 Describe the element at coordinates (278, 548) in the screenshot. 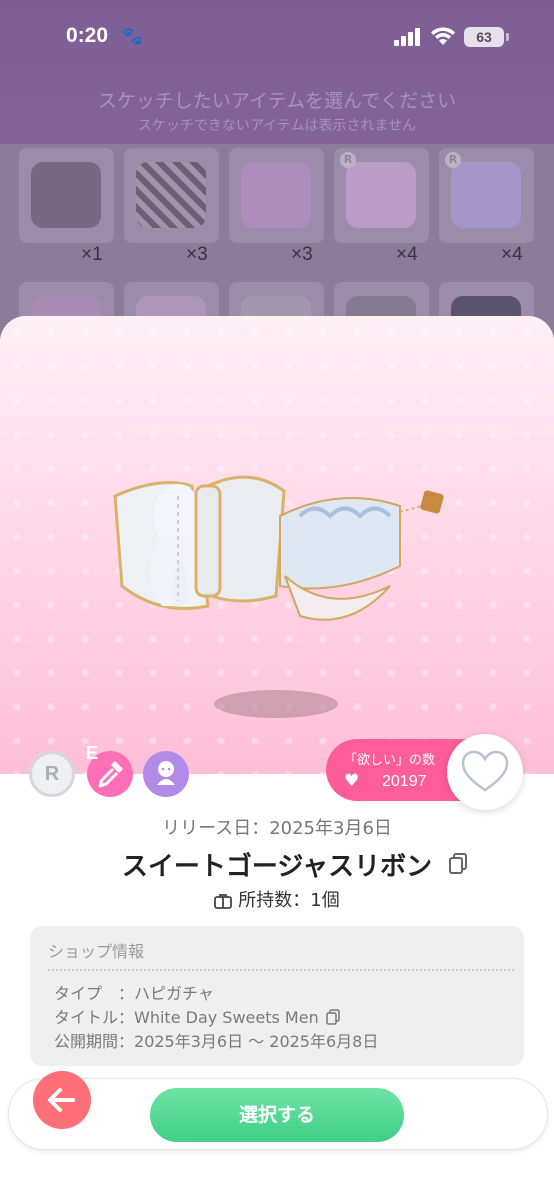

I see `ribbon-item-image` at that location.